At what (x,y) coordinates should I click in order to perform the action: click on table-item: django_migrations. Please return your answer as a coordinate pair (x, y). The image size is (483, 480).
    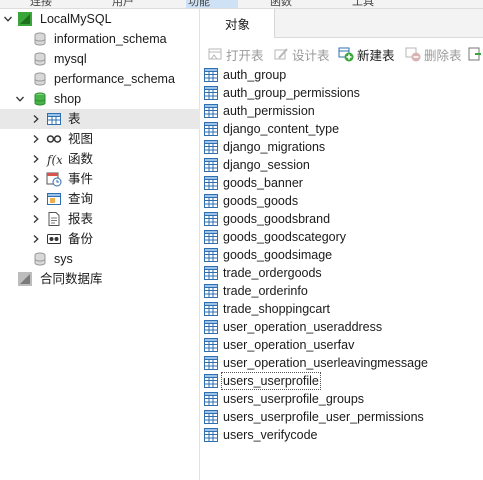
    Looking at the image, I should click on (264, 147).